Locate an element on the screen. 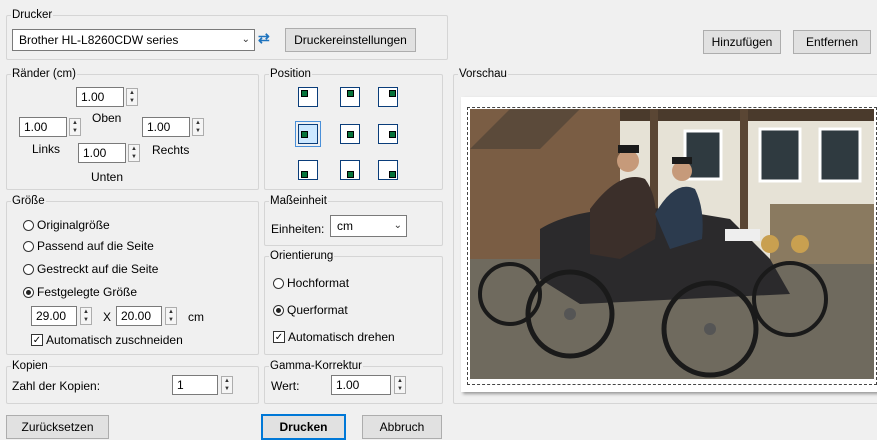 The height and width of the screenshot is (440, 877). margin-bottom-spinner: 1.00 ▲ ▼ is located at coordinates (110, 153).